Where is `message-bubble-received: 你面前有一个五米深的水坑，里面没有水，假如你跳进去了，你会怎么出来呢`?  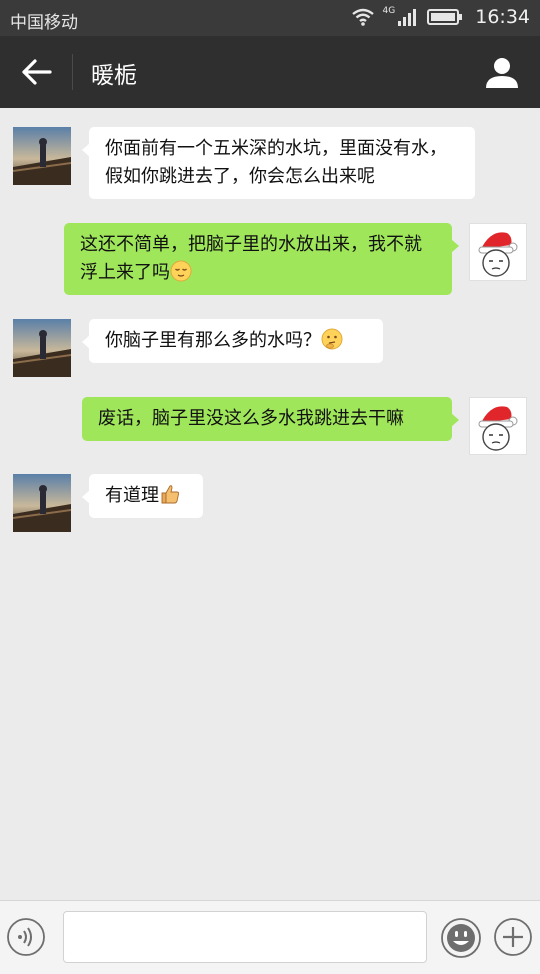
message-bubble-received: 你面前有一个五米深的水坑，里面没有水，假如你跳进去了，你会怎么出来呢 is located at coordinates (278, 163).